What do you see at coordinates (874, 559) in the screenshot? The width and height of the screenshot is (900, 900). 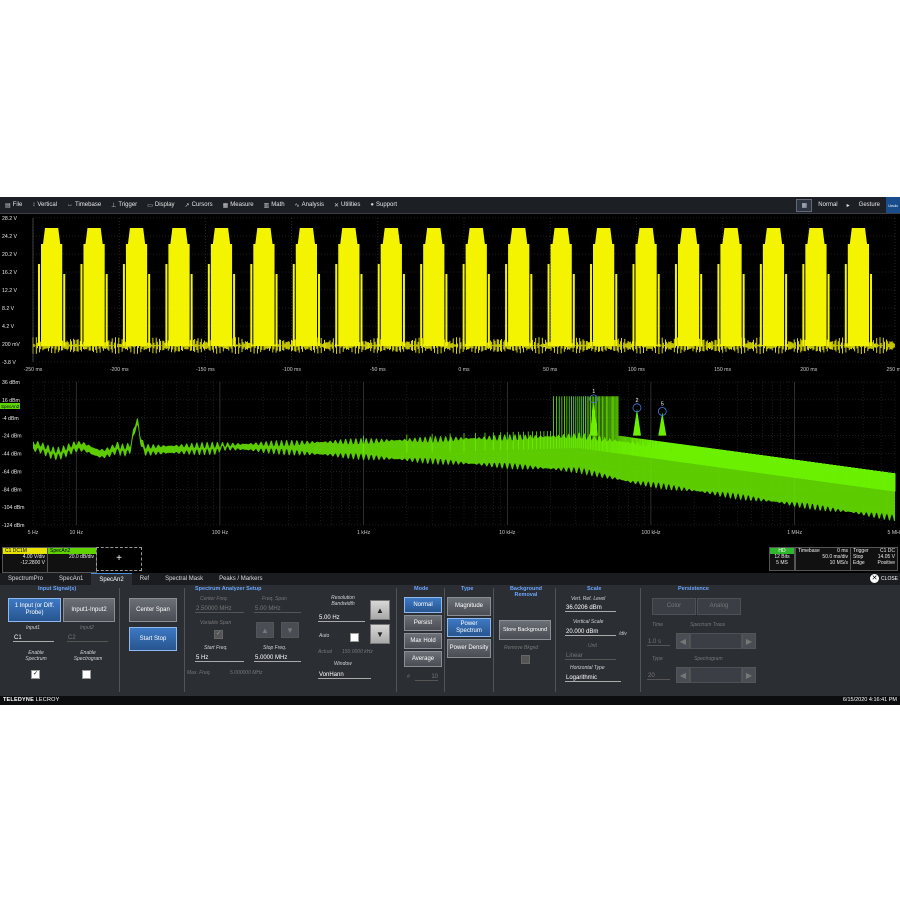 I see `trigger-descriptor: Trigger C1 DC Stop 14.05 V Edge Positive` at bounding box center [874, 559].